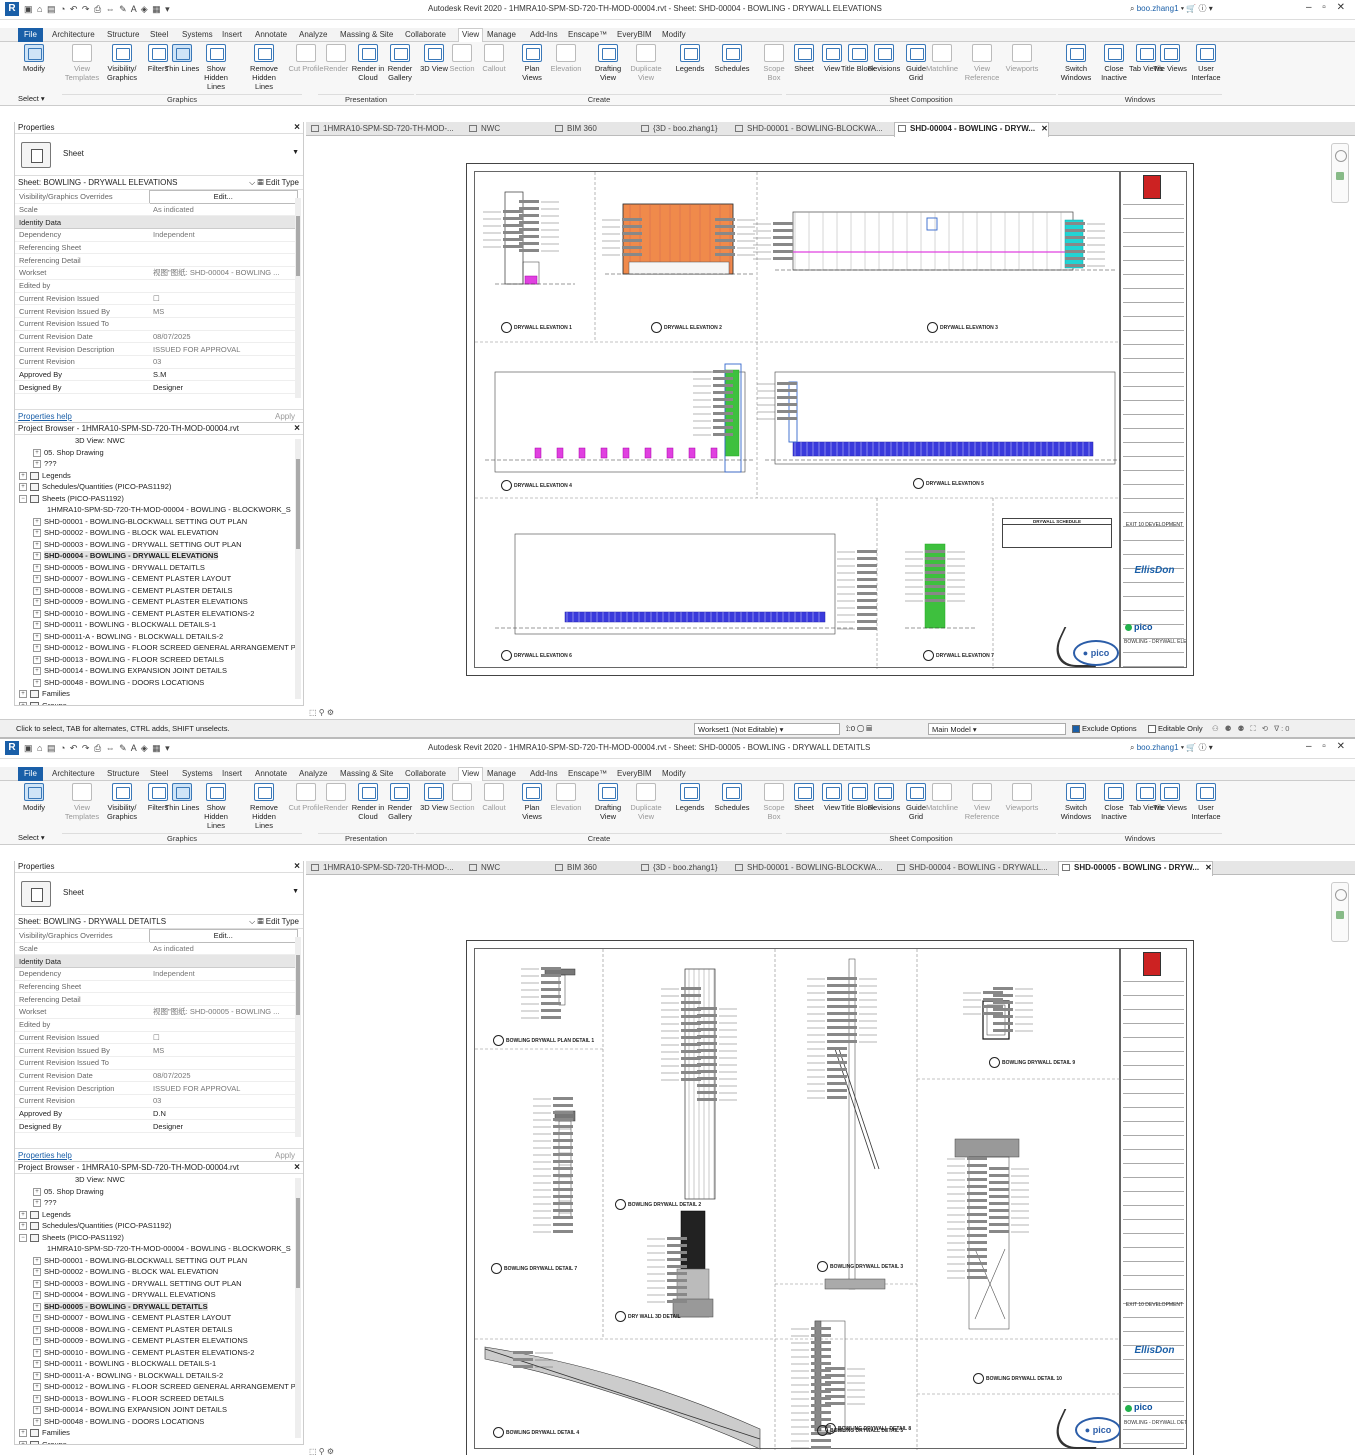 The image size is (1355, 1455). Describe the element at coordinates (536, 1432) in the screenshot. I see `view-title: BOWLING DRYWALL DETAIL 4` at that location.